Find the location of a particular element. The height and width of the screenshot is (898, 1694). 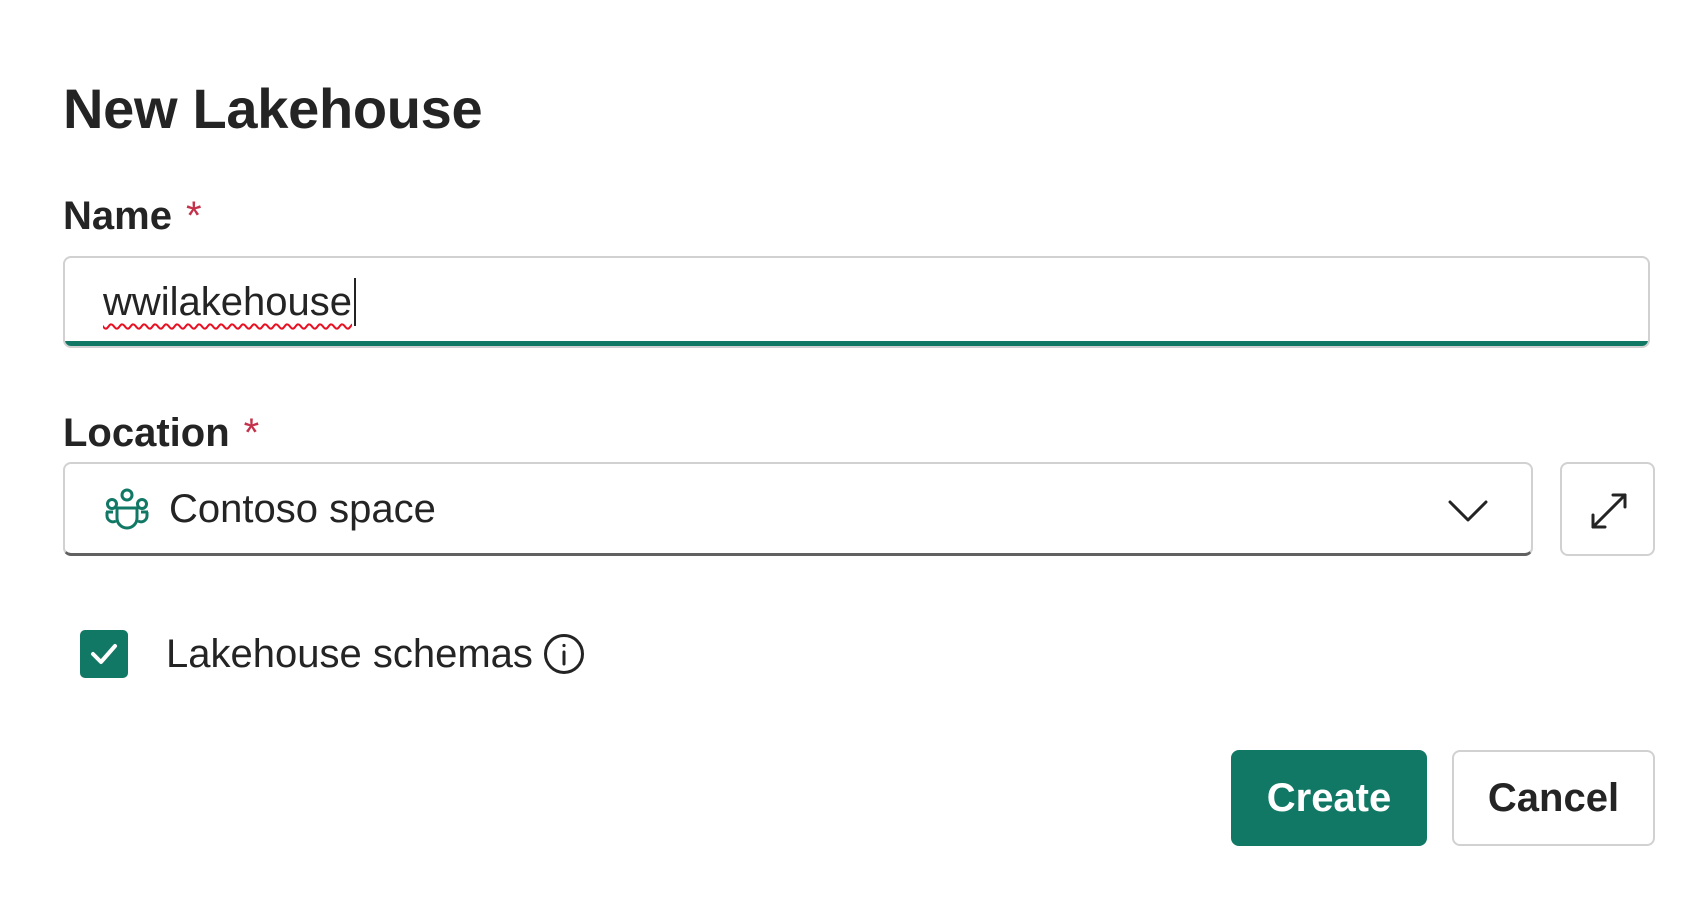

info-icon is located at coordinates (564, 654).